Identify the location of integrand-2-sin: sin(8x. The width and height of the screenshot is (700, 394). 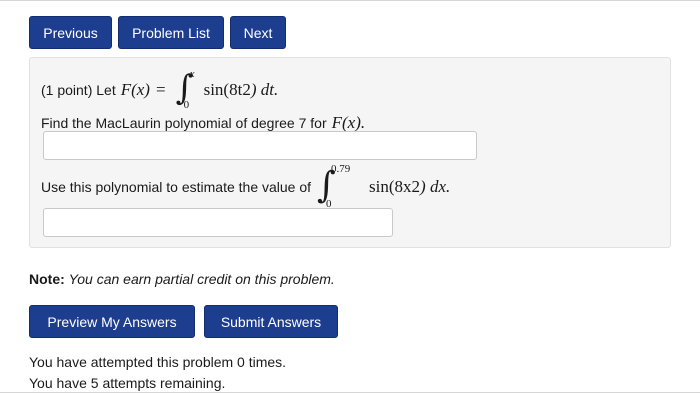
(390, 186).